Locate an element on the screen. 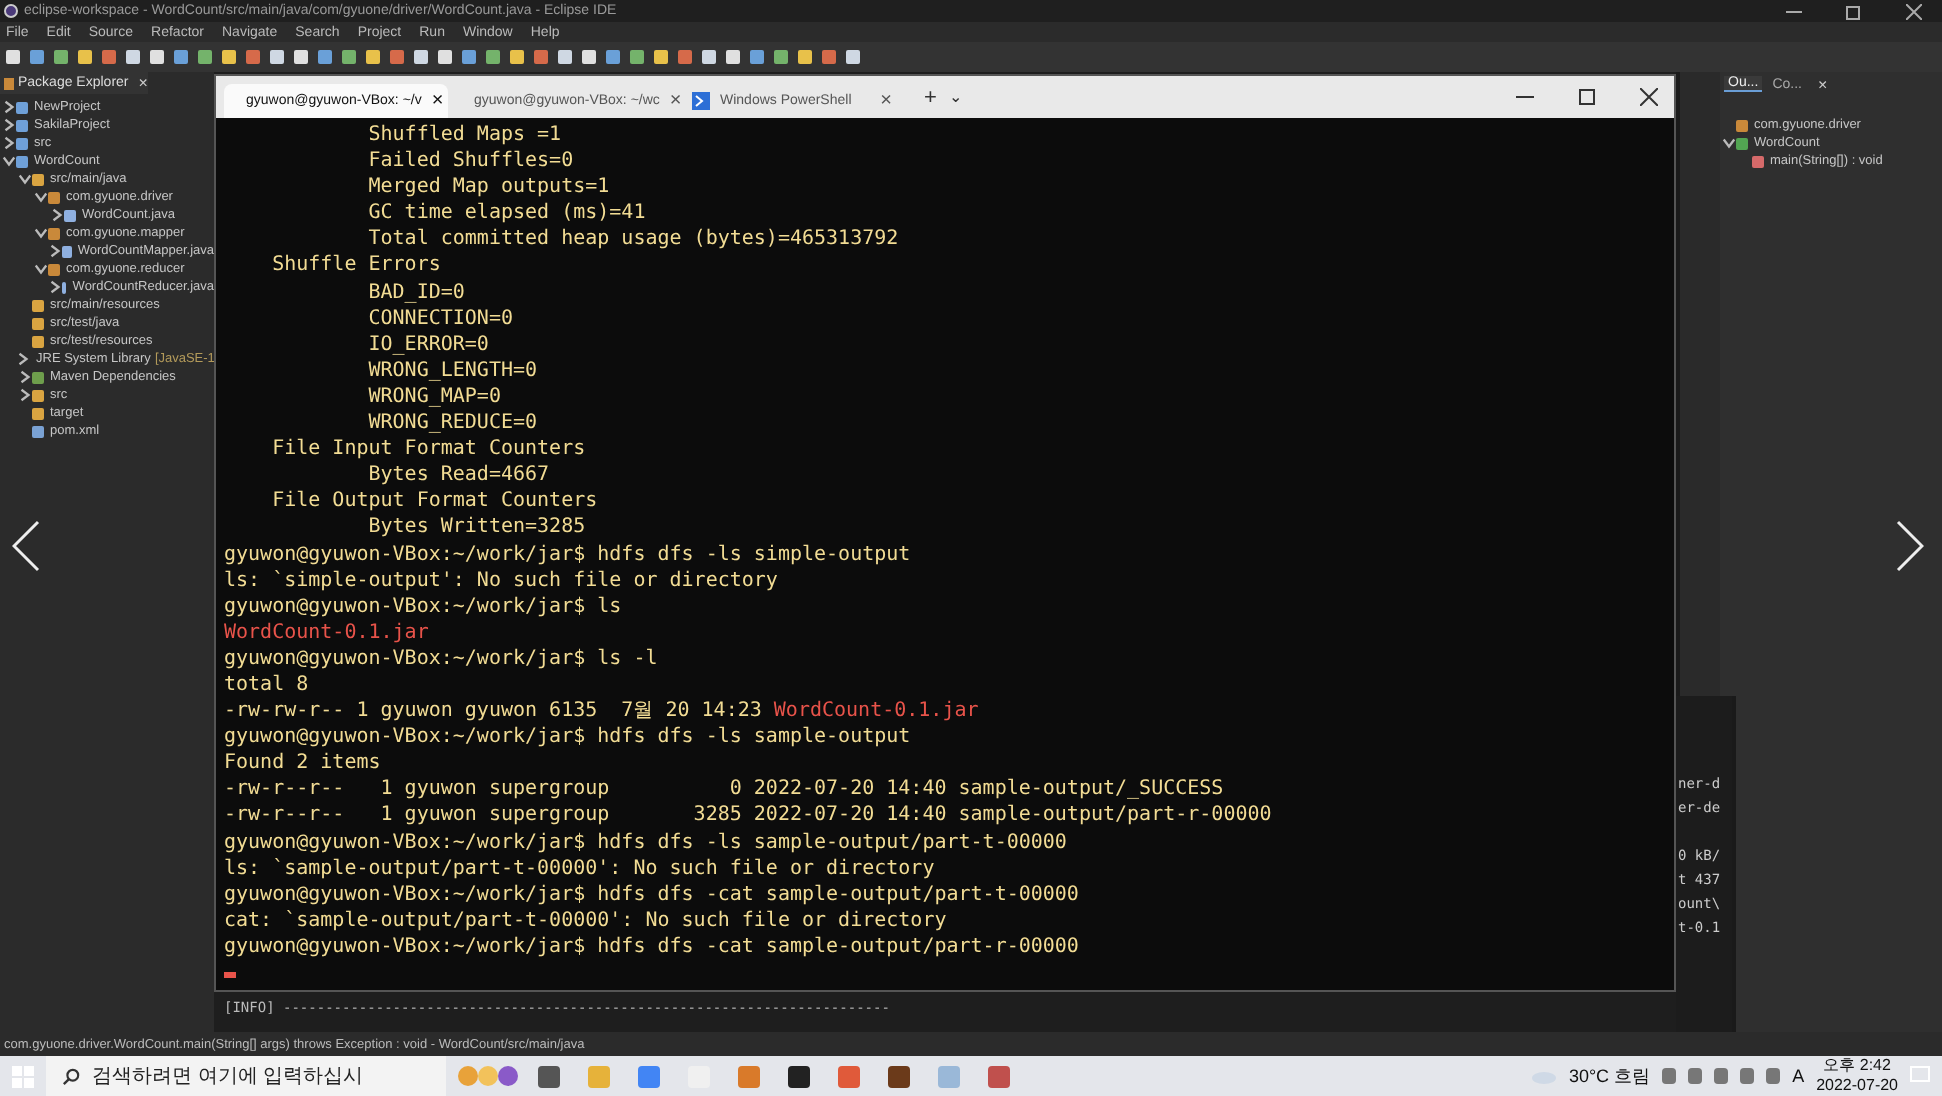 This screenshot has width=1942, height=1096. terminal-line: -rw-r--r-- 1 gyuwon supergroup 3285 2022-07-20 14:40 sample-output/part-r-00000 is located at coordinates (749, 816).